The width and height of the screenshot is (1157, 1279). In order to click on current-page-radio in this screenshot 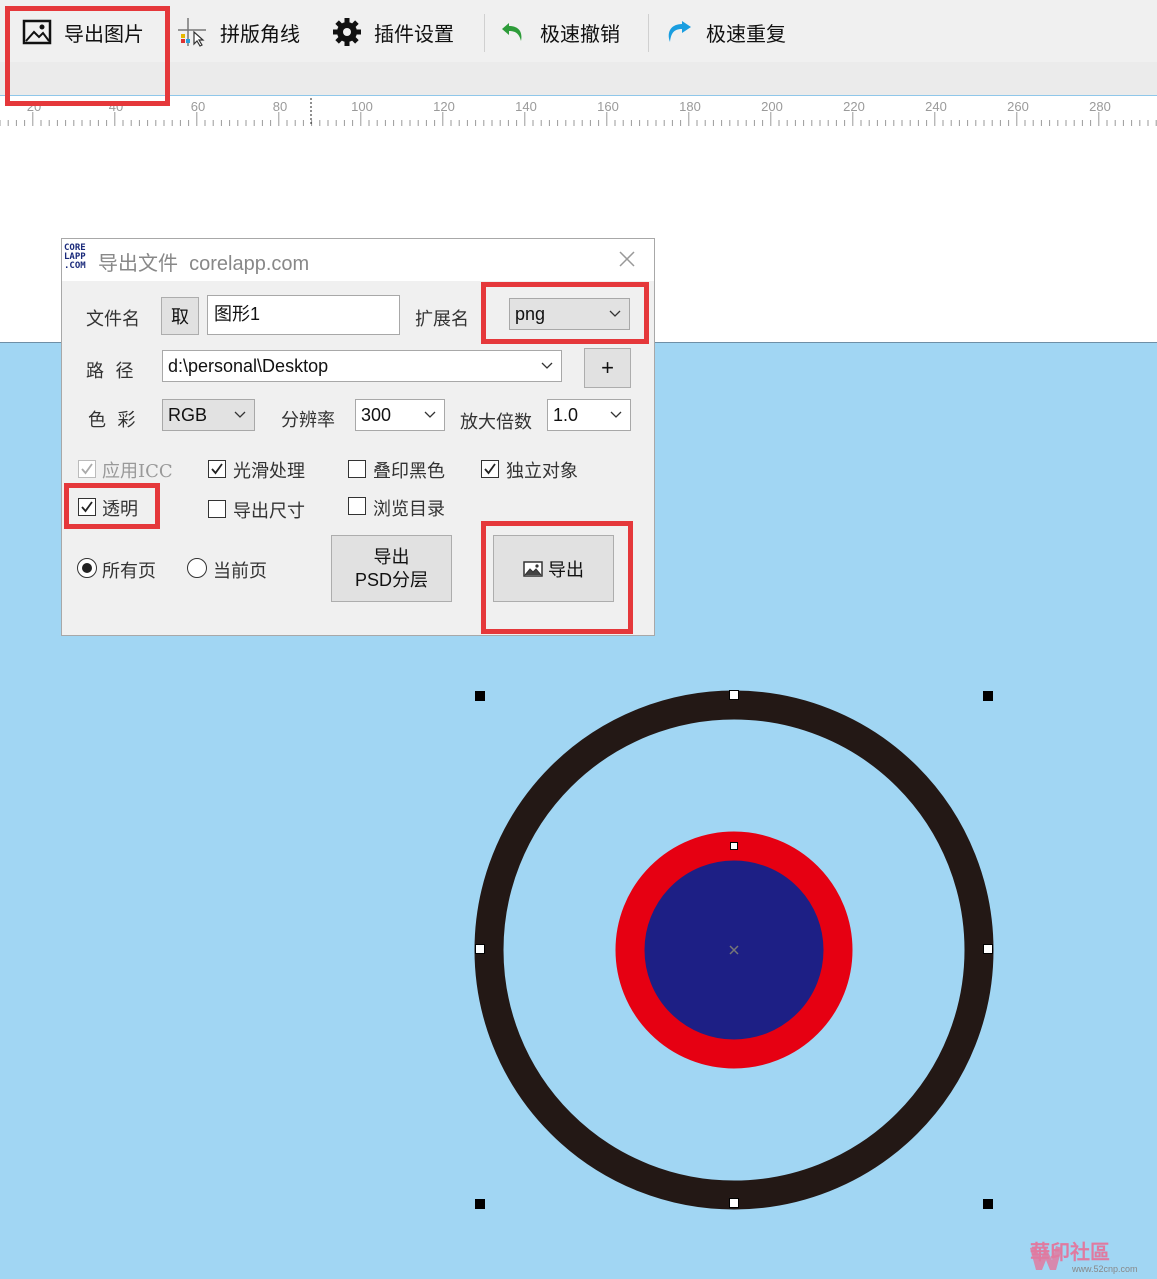, I will do `click(197, 568)`.